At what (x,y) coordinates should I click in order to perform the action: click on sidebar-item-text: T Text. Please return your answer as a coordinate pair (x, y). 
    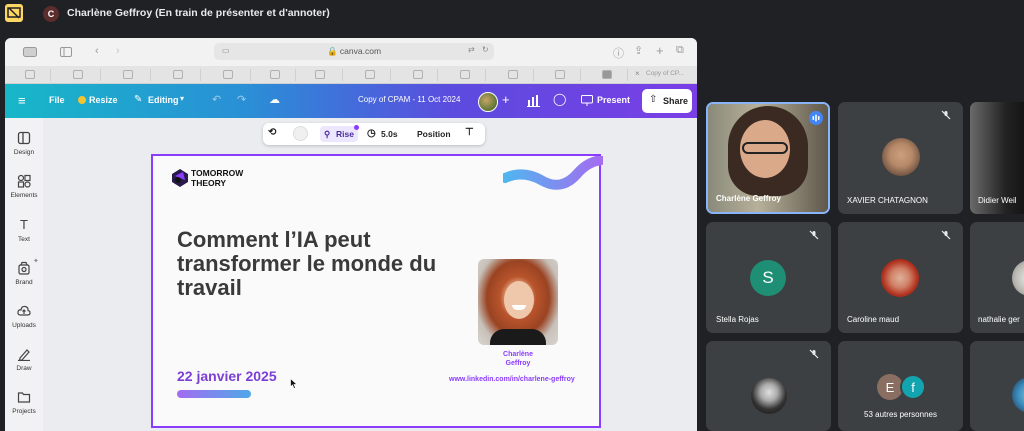
    Looking at the image, I should click on (24, 236).